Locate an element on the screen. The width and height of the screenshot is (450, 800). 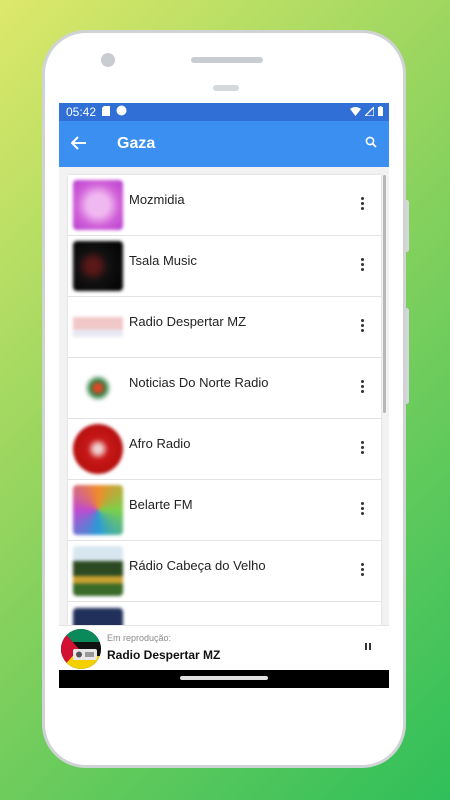
station-name: Tsala Music is located at coordinates (163, 260).